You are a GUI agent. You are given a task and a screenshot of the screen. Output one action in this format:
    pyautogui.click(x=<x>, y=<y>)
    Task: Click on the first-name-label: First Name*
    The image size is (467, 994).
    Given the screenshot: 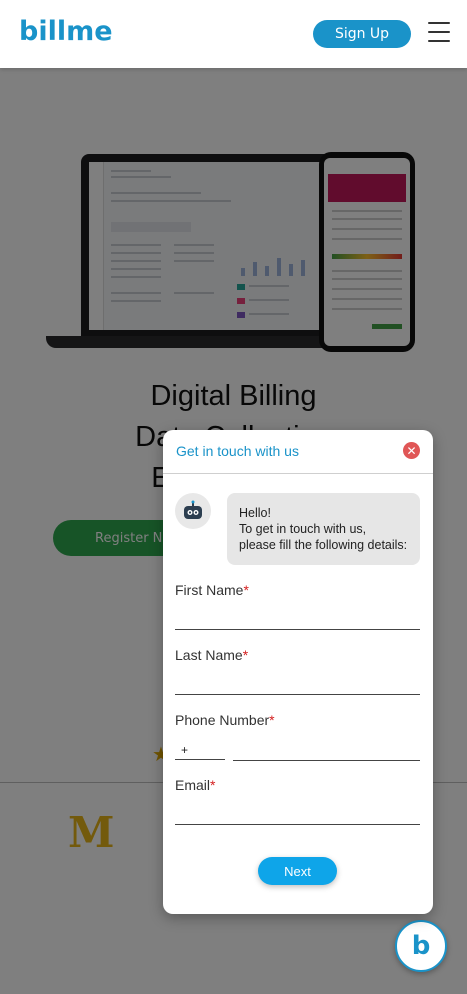 What is the action you would take?
    pyautogui.click(x=212, y=590)
    